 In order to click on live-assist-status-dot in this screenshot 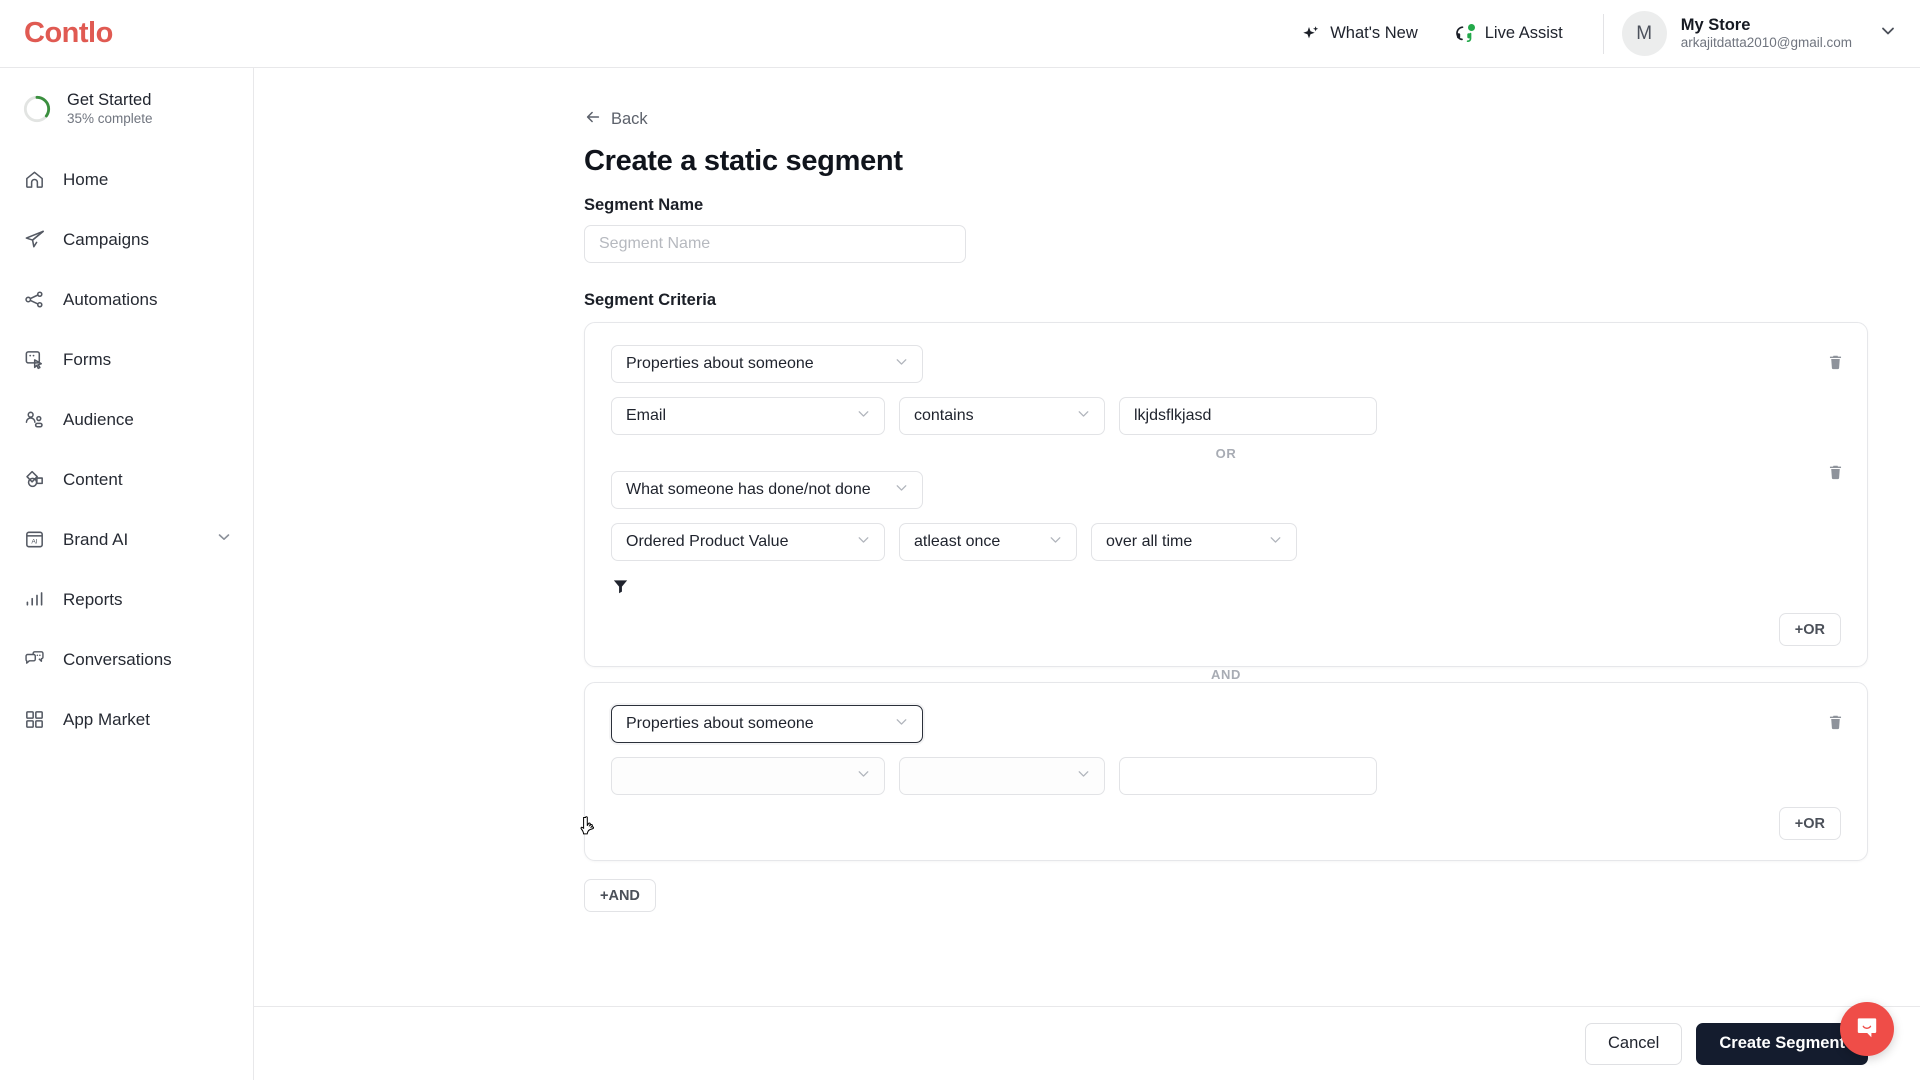, I will do `click(1471, 27)`.